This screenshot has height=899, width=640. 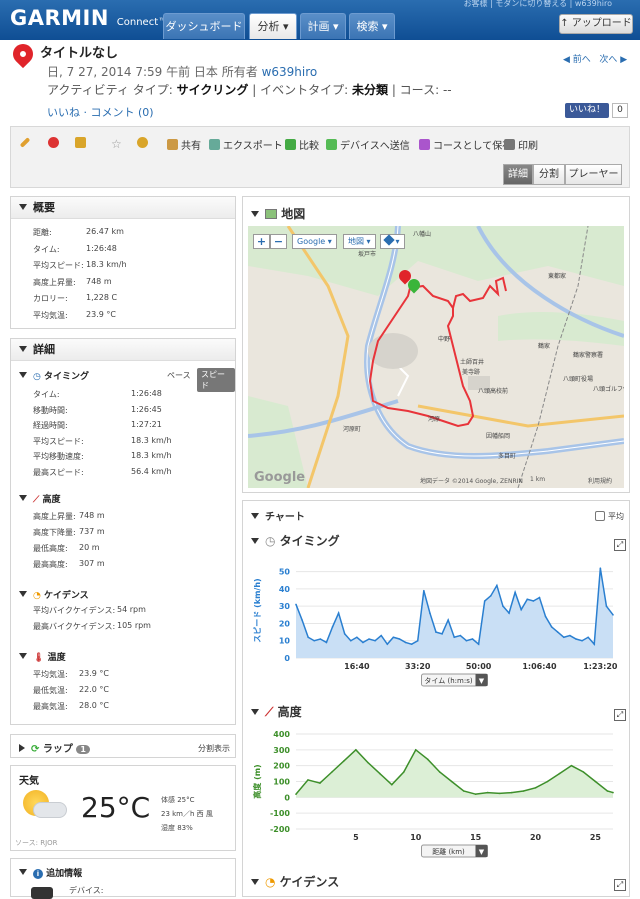 I want to click on save-as-course-button: コースとして保存, so click(x=465, y=144).